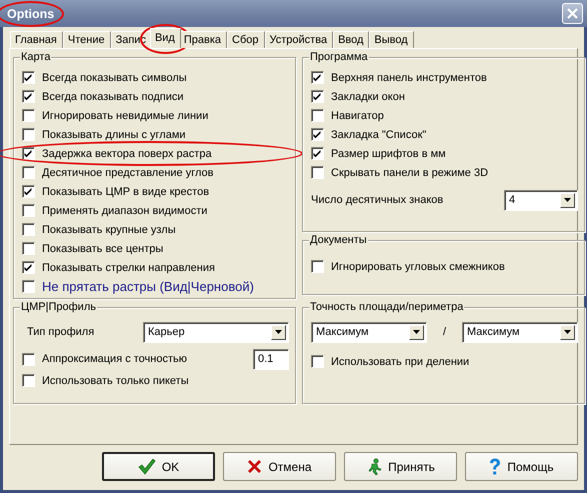  Describe the element at coordinates (541, 200) in the screenshot. I see `dropdown: 4` at that location.